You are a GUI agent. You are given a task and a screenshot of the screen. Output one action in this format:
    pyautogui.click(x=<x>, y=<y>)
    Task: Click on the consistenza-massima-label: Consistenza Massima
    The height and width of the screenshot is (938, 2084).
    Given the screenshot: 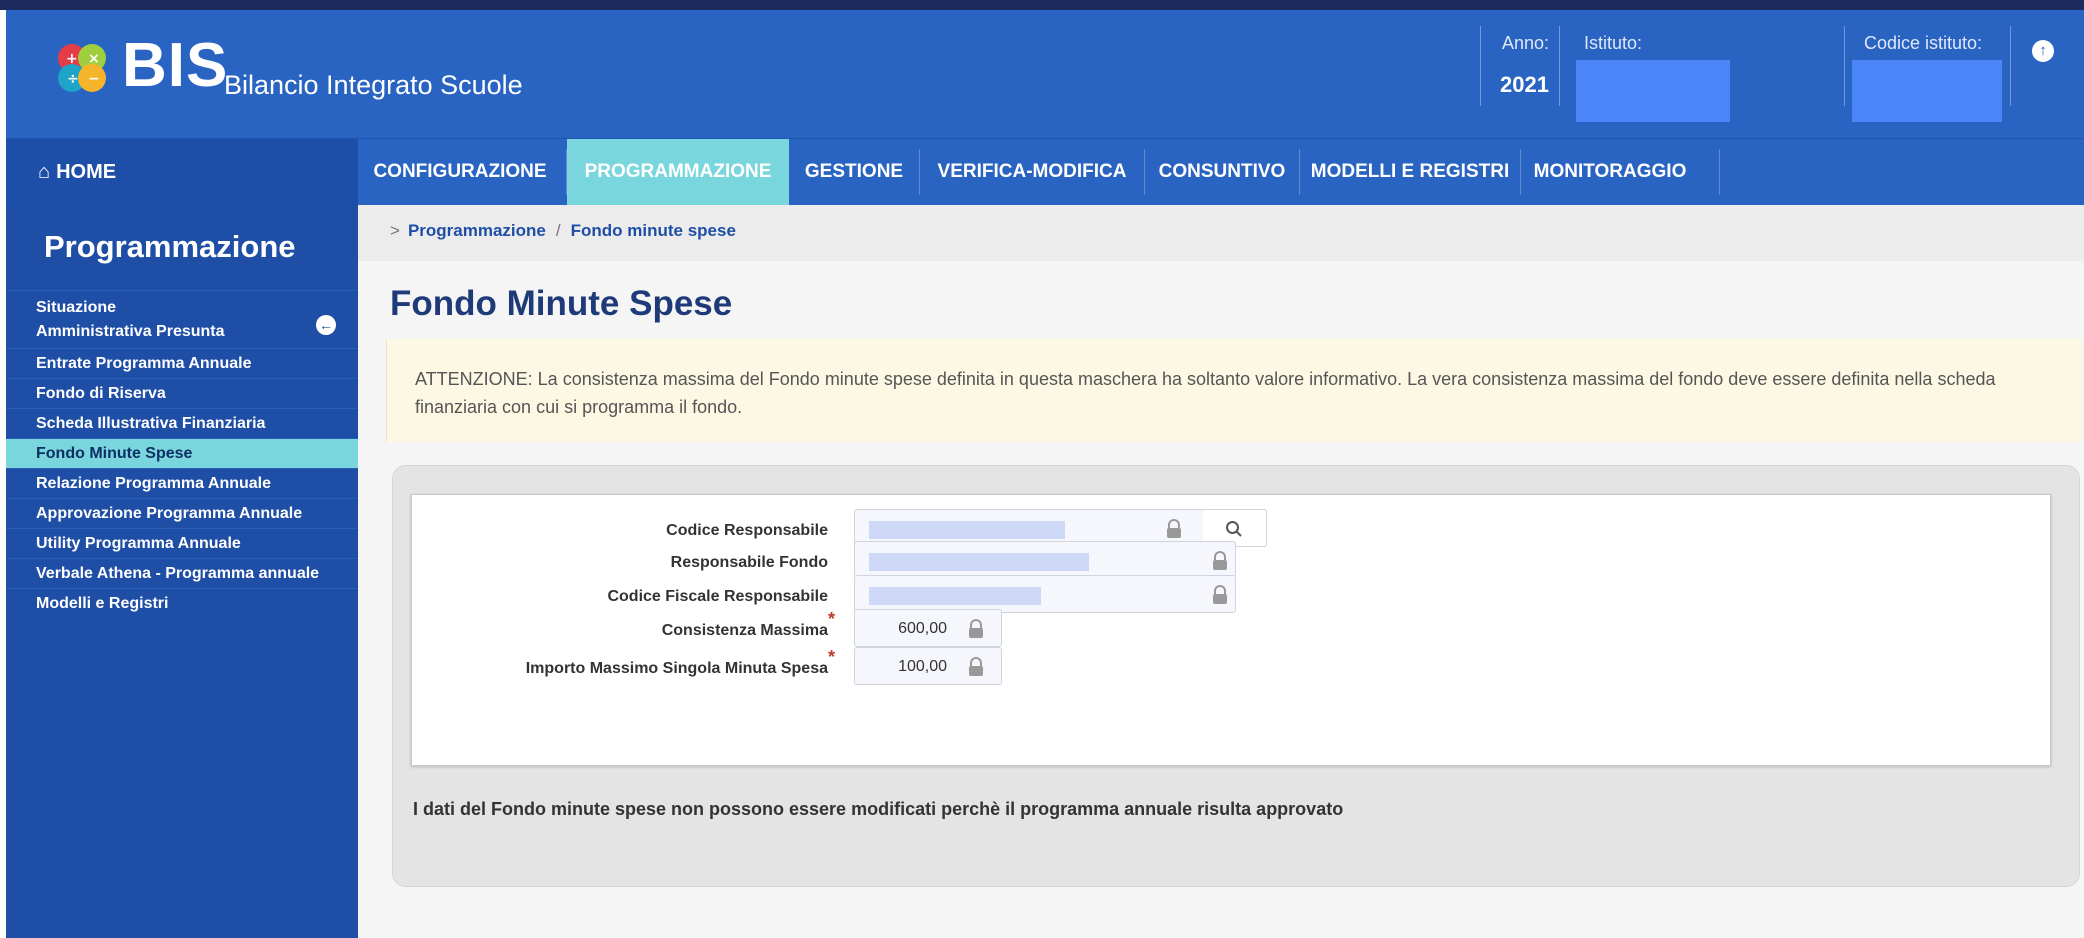 What is the action you would take?
    pyautogui.click(x=744, y=630)
    